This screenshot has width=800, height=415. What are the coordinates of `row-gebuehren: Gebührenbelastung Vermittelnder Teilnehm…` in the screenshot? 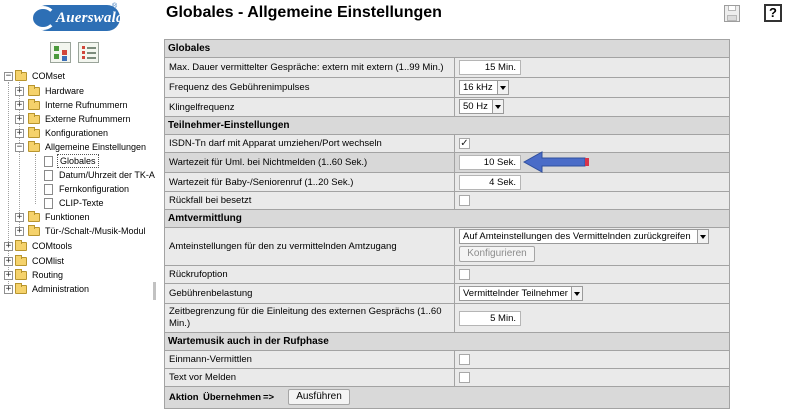 It's located at (447, 293).